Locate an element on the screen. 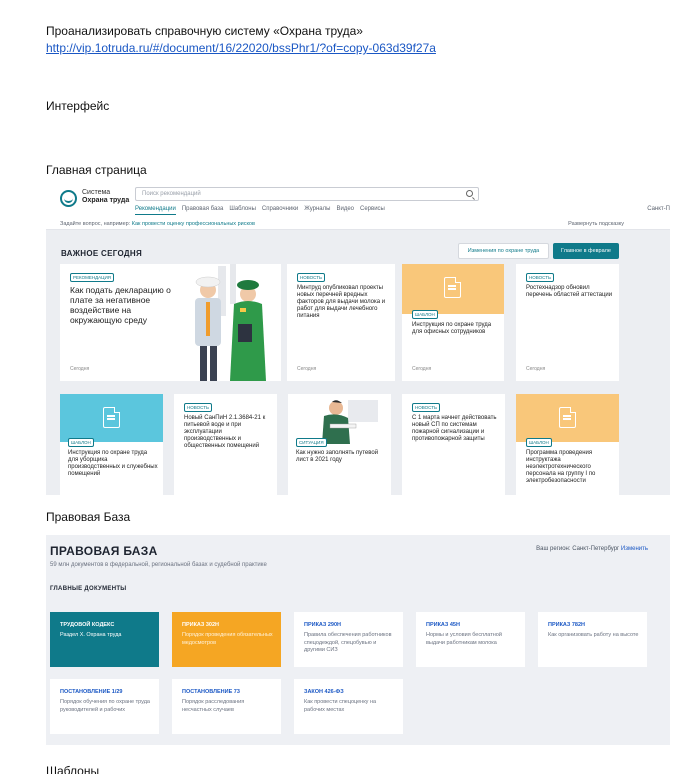 This screenshot has height=774, width=693. section-templates: Шаблоны is located at coordinates (73, 769).